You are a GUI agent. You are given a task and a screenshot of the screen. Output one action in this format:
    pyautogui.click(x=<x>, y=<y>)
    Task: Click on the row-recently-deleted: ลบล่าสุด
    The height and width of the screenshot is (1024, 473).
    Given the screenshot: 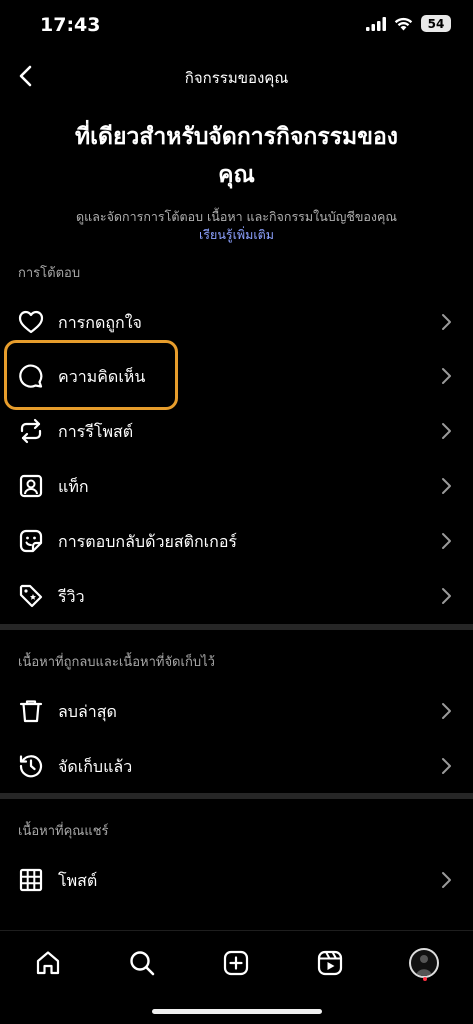 What is the action you would take?
    pyautogui.click(x=236, y=711)
    